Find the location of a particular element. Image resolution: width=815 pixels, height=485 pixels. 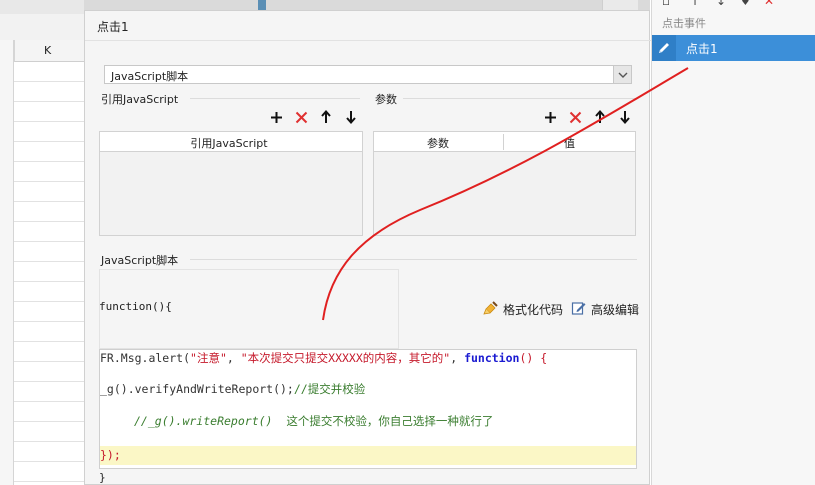

pencil-icon is located at coordinates (664, 48).